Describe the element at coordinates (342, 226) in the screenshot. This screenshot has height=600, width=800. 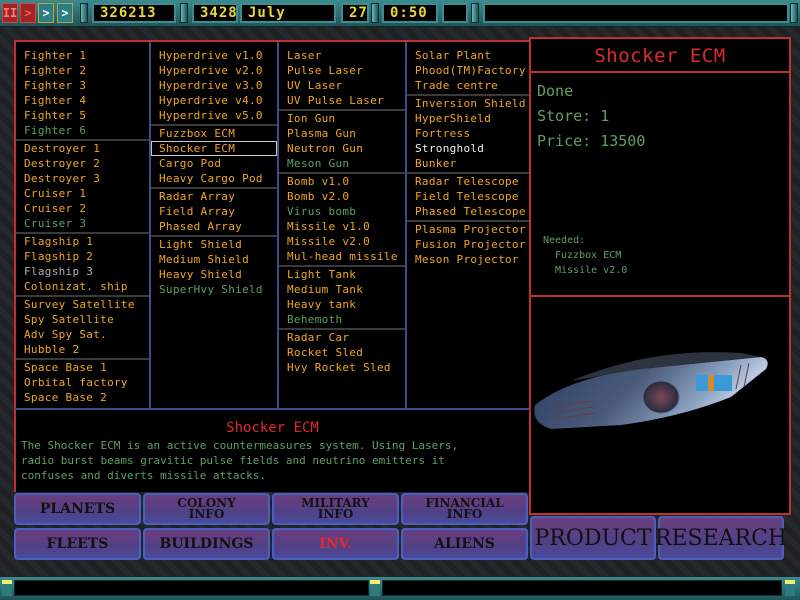
I see `list-item: Missile v1.0` at that location.